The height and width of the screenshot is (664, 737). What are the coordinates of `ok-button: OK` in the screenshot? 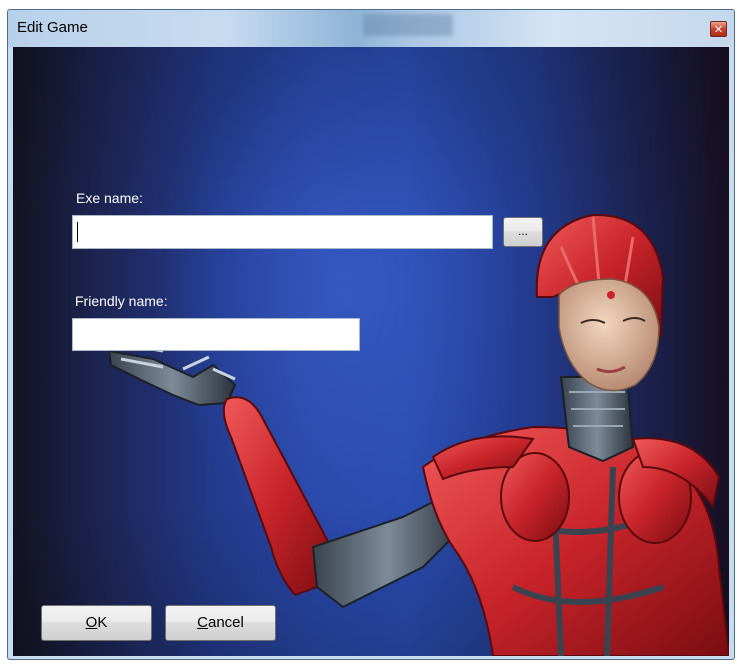 It's located at (96, 623).